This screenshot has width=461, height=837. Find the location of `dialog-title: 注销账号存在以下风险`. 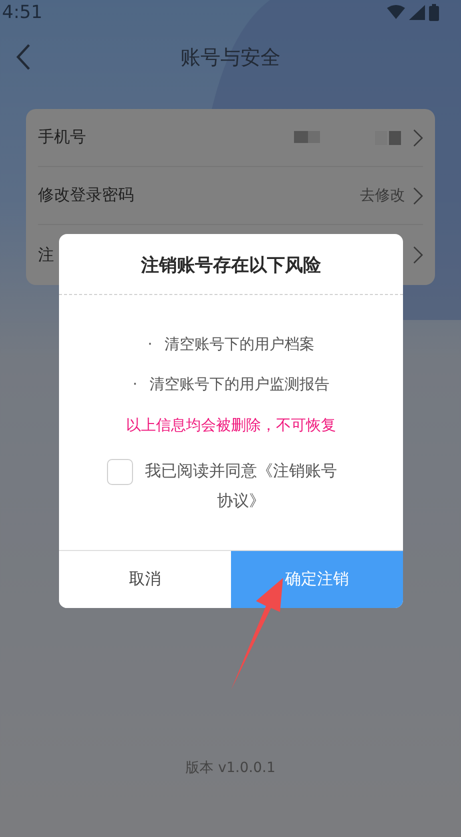

dialog-title: 注销账号存在以下风险 is located at coordinates (231, 265).